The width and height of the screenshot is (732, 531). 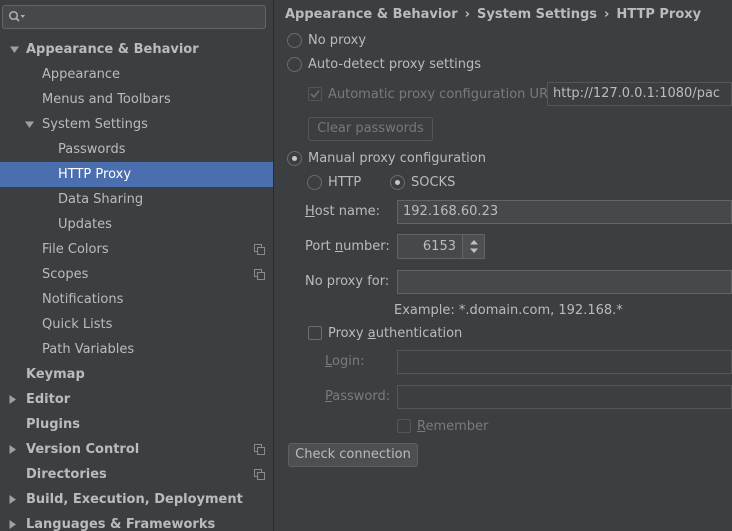 I want to click on sidebar-item-notifications: Notifications, so click(x=136, y=299).